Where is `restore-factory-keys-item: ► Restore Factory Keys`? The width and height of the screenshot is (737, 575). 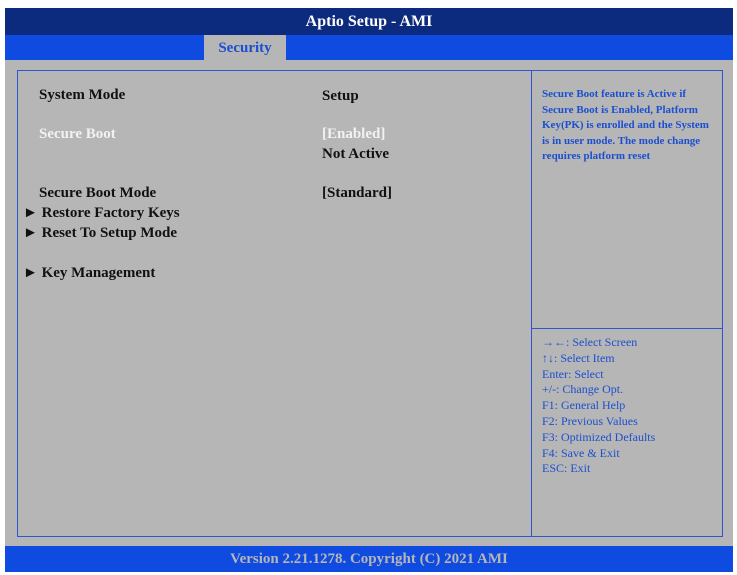
restore-factory-keys-item: ► Restore Factory Keys is located at coordinates (101, 213).